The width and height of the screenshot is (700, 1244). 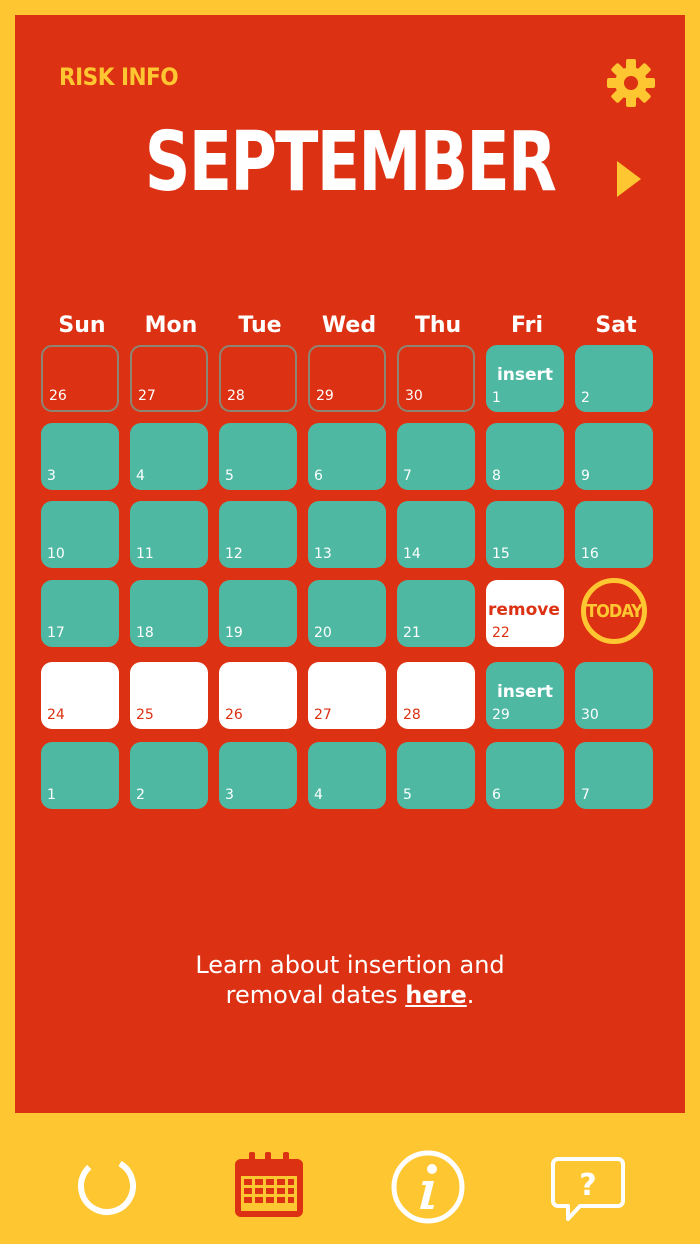 I want to click on day-number: 18, so click(x=145, y=633).